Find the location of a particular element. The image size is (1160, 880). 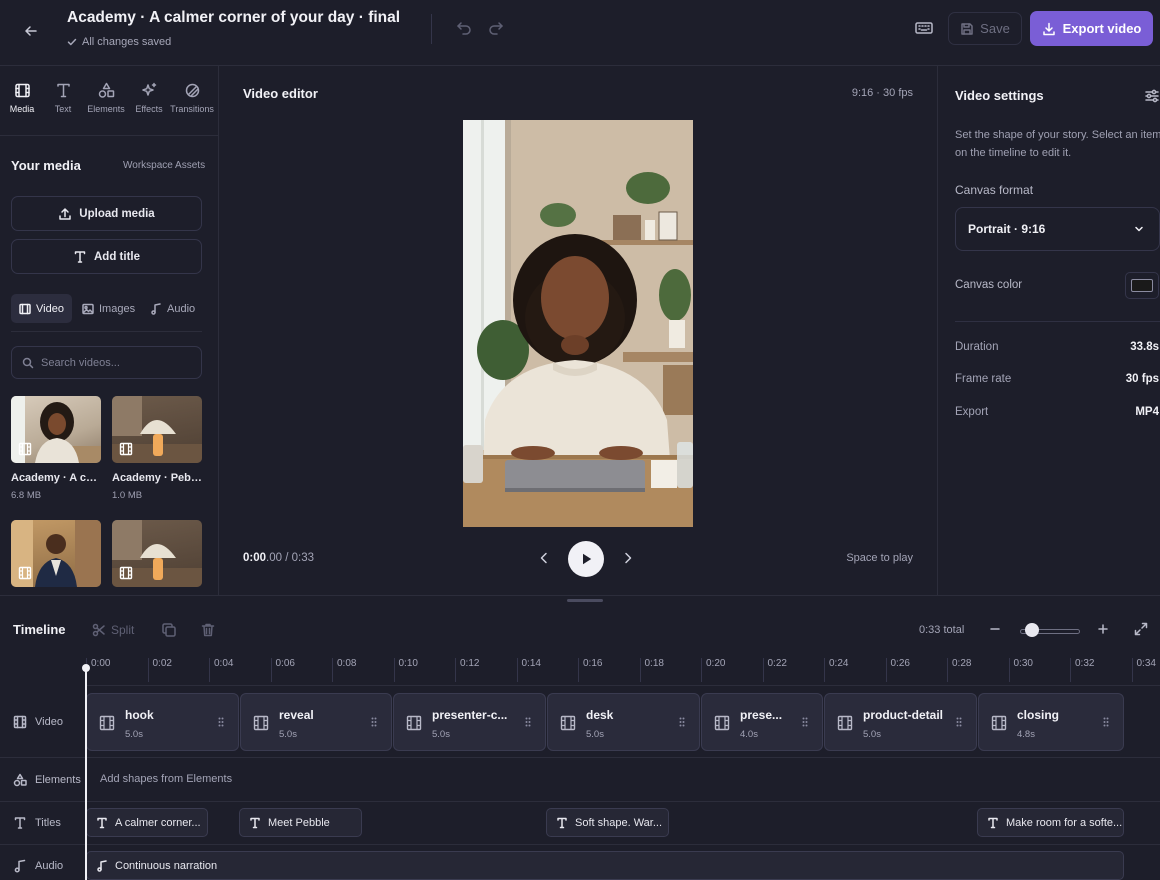

redo-button is located at coordinates (496, 28).